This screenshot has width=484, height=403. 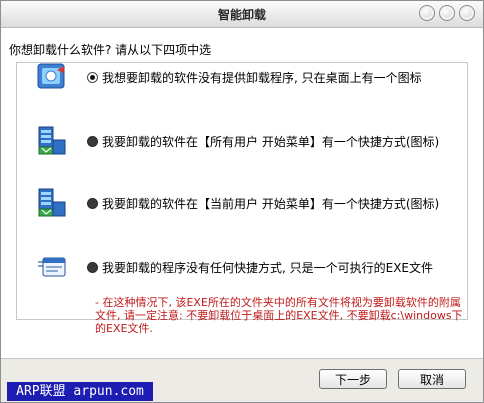 What do you see at coordinates (52, 141) in the screenshot?
I see `all-users-start-menu-icon` at bounding box center [52, 141].